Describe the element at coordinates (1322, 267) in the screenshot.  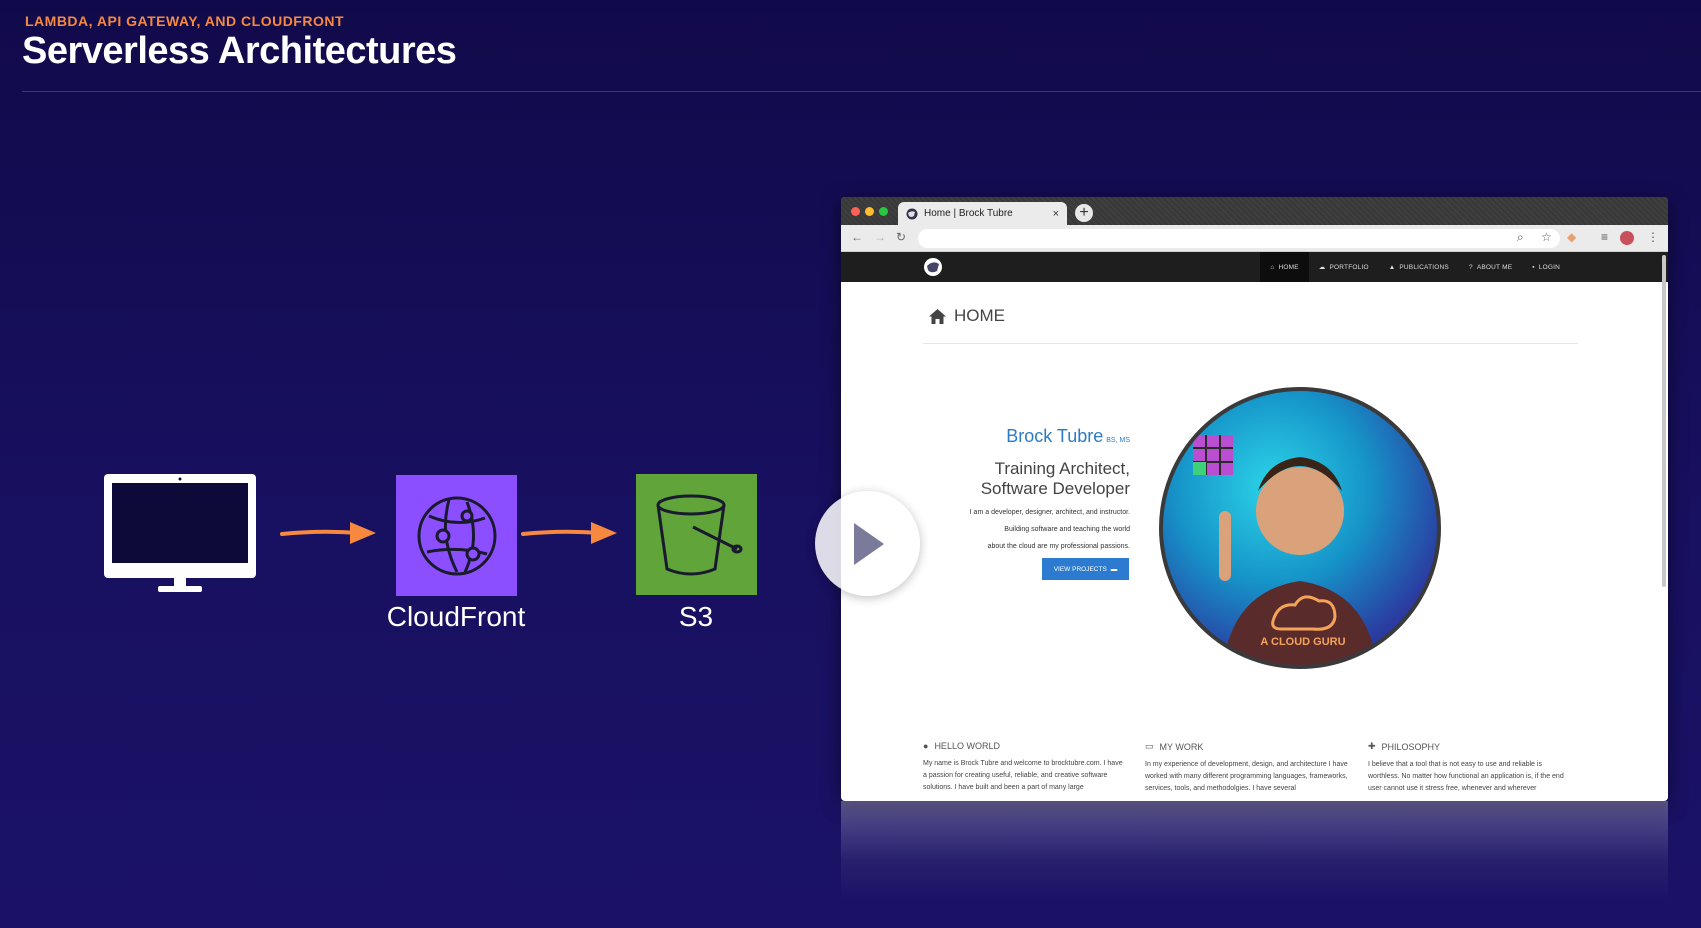
I see `portfolio-icon: ☁` at that location.